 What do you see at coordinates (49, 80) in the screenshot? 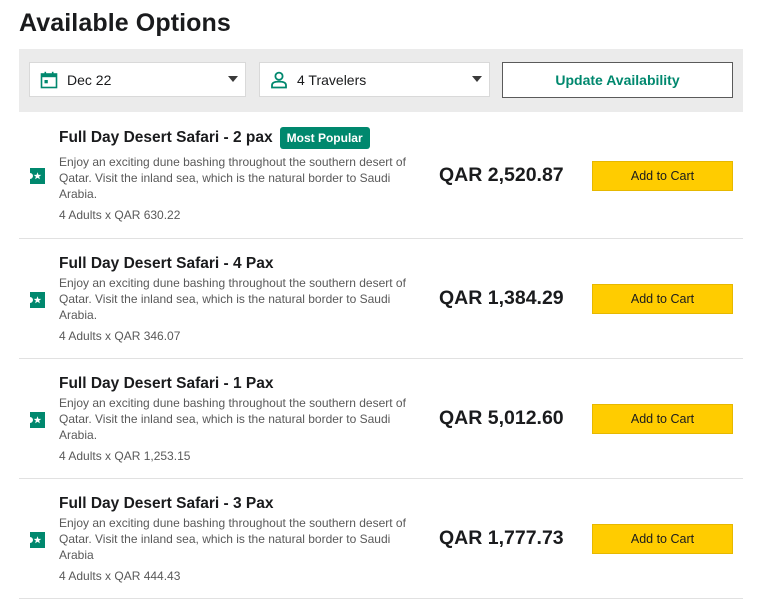
I see `calendar-icon` at bounding box center [49, 80].